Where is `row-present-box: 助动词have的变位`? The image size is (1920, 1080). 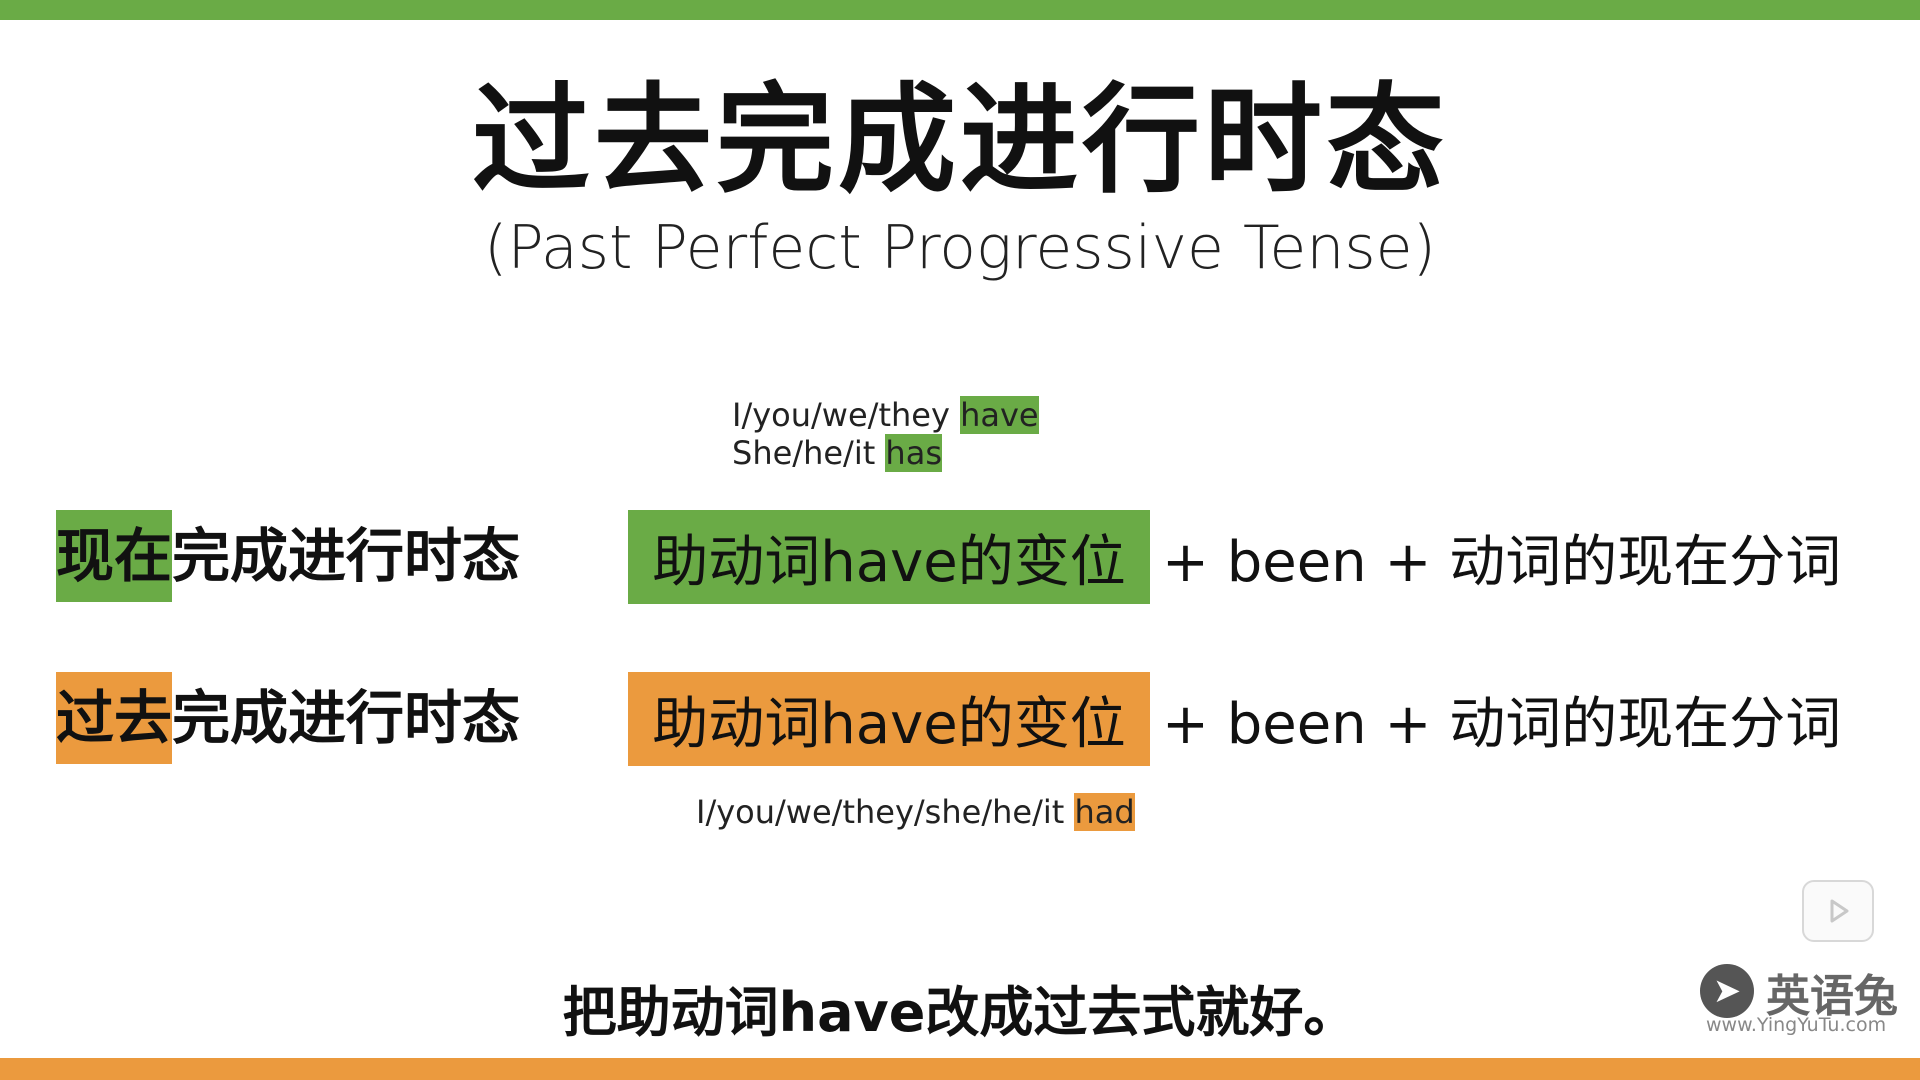 row-present-box: 助动词have的变位 is located at coordinates (889, 557).